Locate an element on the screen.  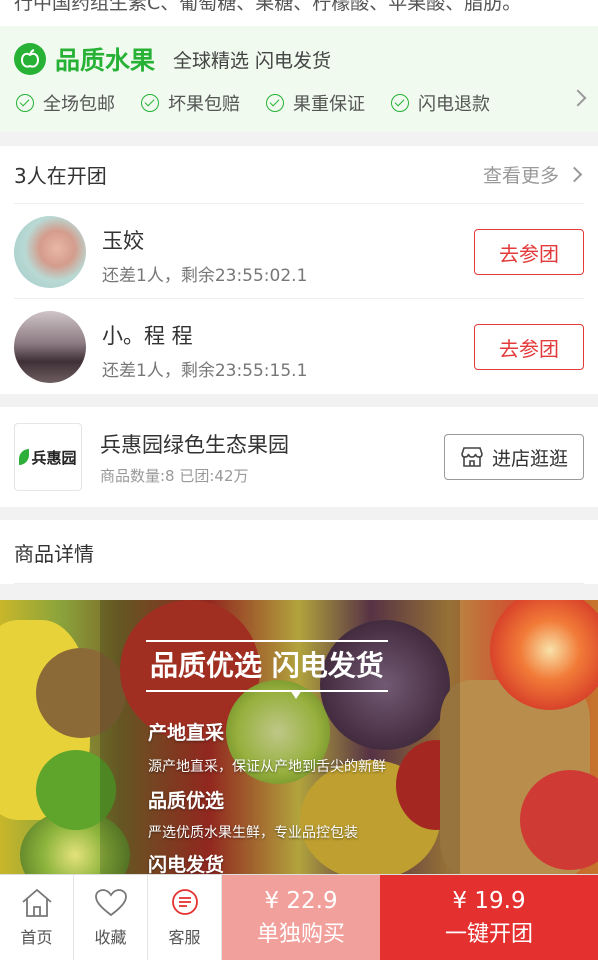
group-buy-label: 一键开团 is located at coordinates (488, 934).